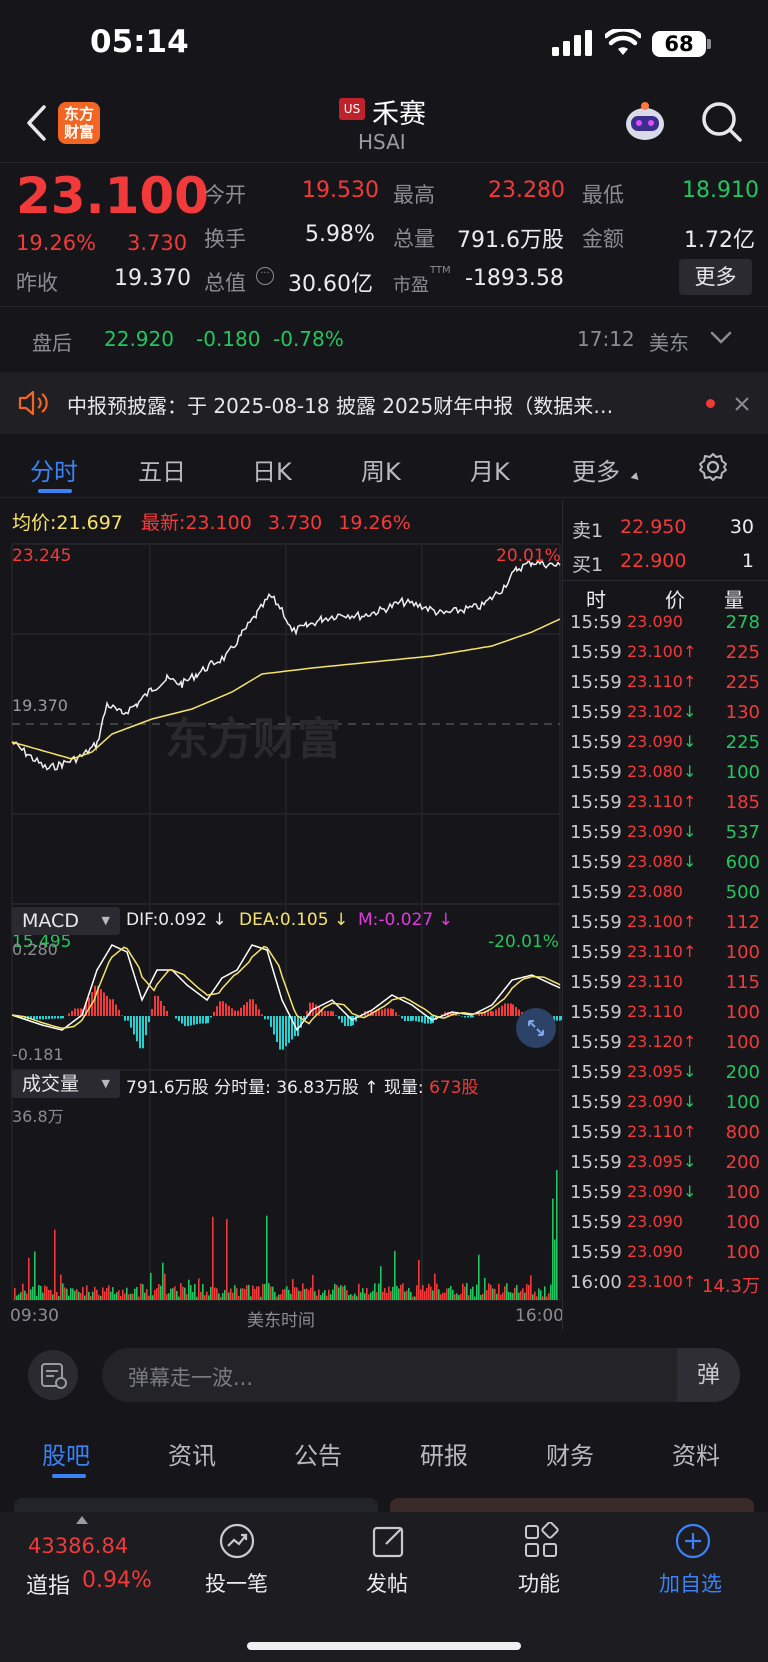  Describe the element at coordinates (721, 338) in the screenshot. I see `chevron-down-icon` at that location.